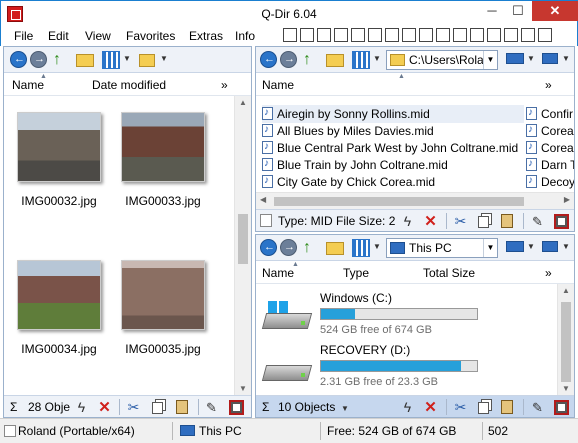 This screenshot has height=443, width=578. What do you see at coordinates (549, 113) in the screenshot?
I see `file-row: Confir` at bounding box center [549, 113].